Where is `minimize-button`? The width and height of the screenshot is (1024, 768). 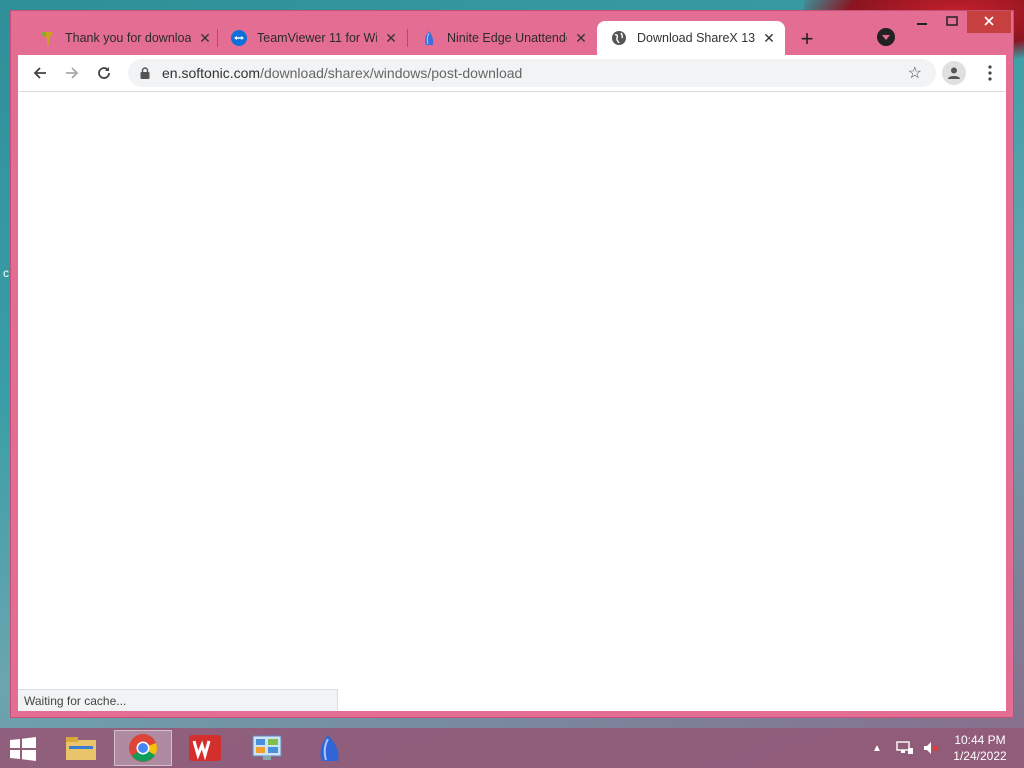 minimize-button is located at coordinates (922, 22).